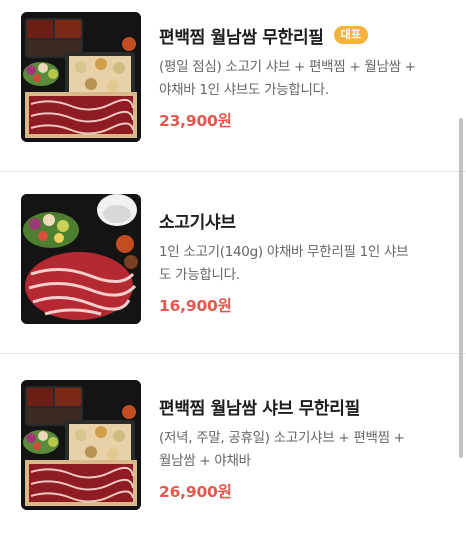  I want to click on menu-item-title-row: 편백찜 월남쌈 샤브 무한리필, so click(304, 406).